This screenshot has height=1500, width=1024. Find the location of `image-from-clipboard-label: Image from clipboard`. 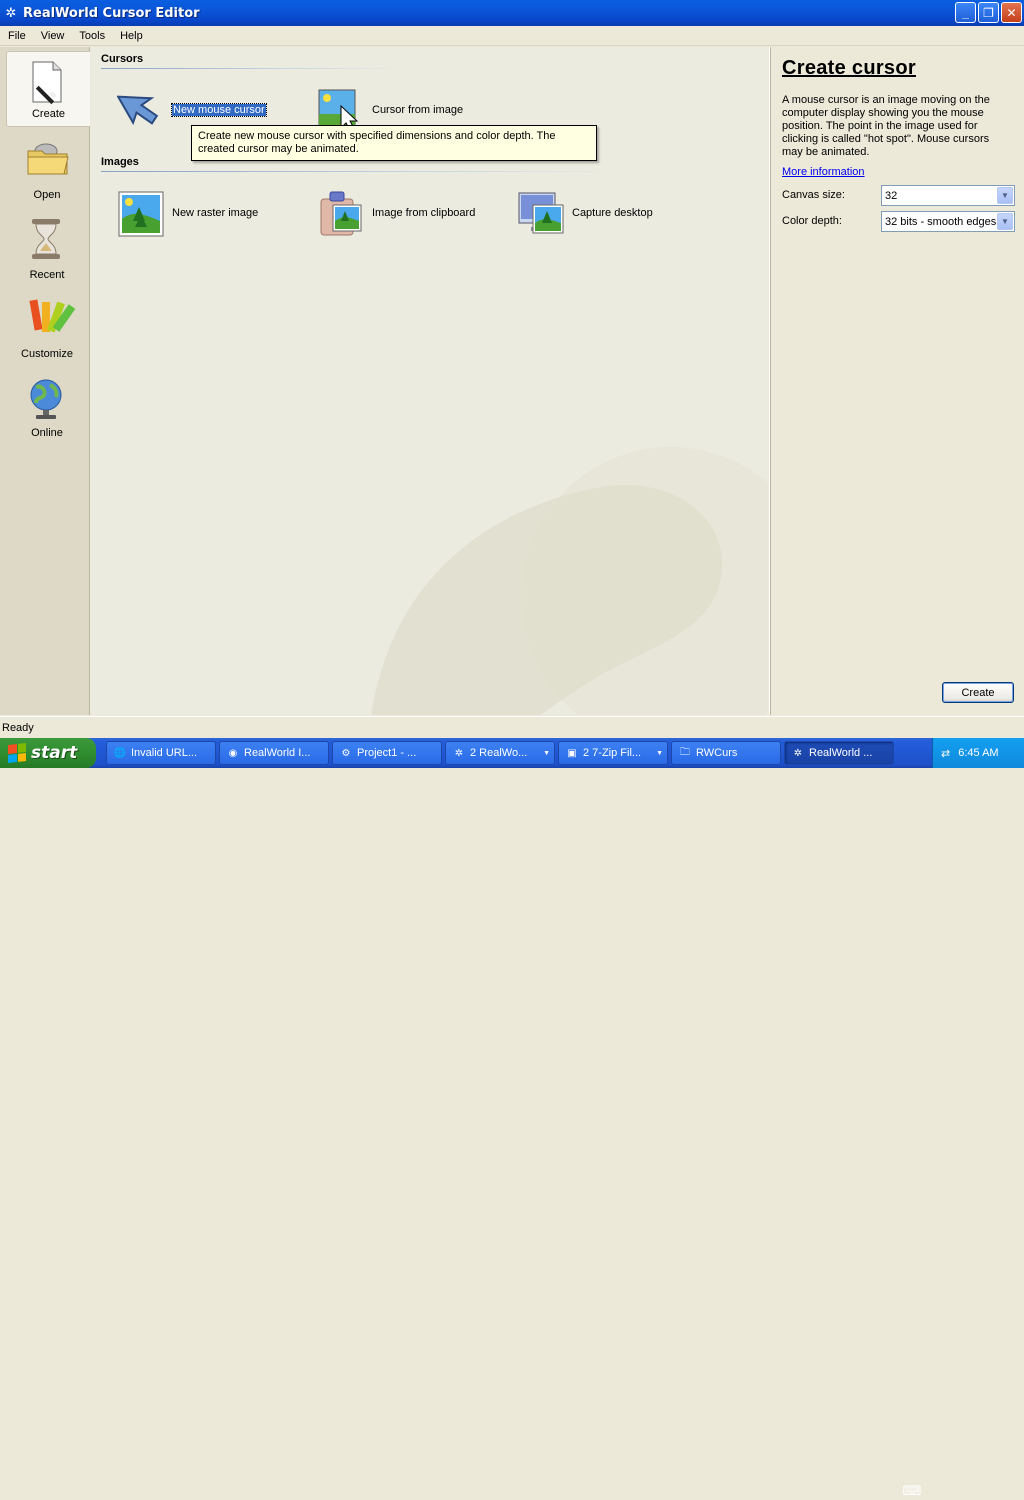

image-from-clipboard-label: Image from clipboard is located at coordinates (424, 213).